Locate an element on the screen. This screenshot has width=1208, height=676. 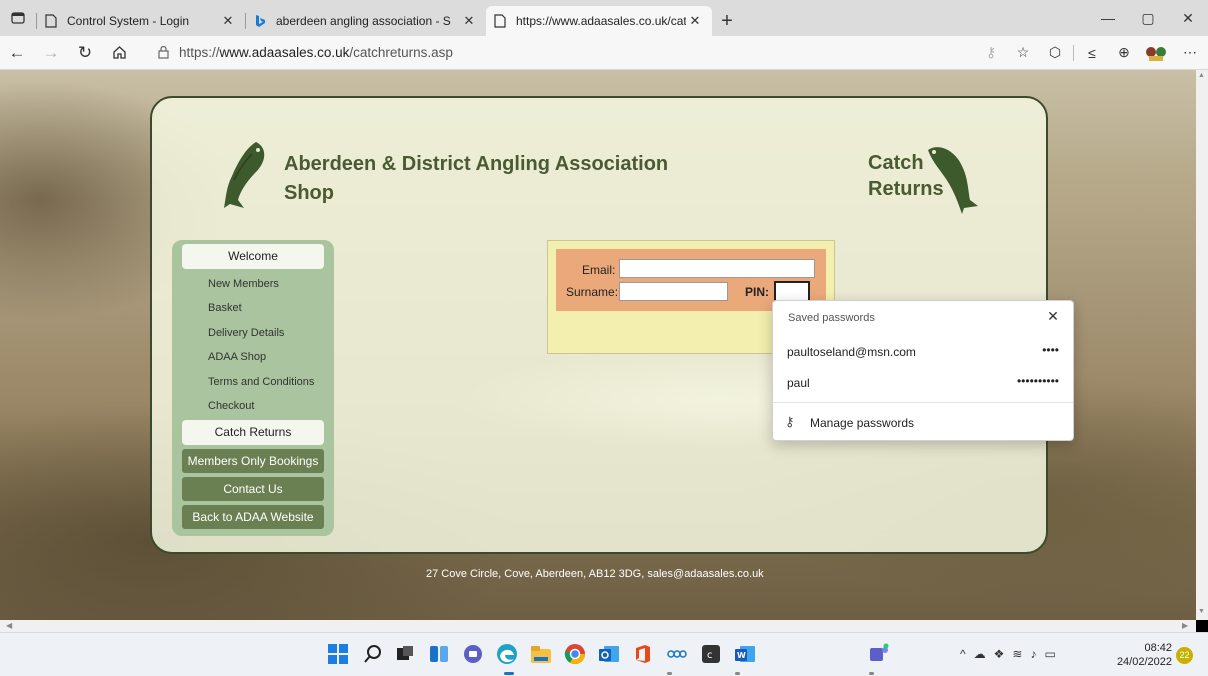
tab-title: Control System - Login is located at coordinates (128, 21).